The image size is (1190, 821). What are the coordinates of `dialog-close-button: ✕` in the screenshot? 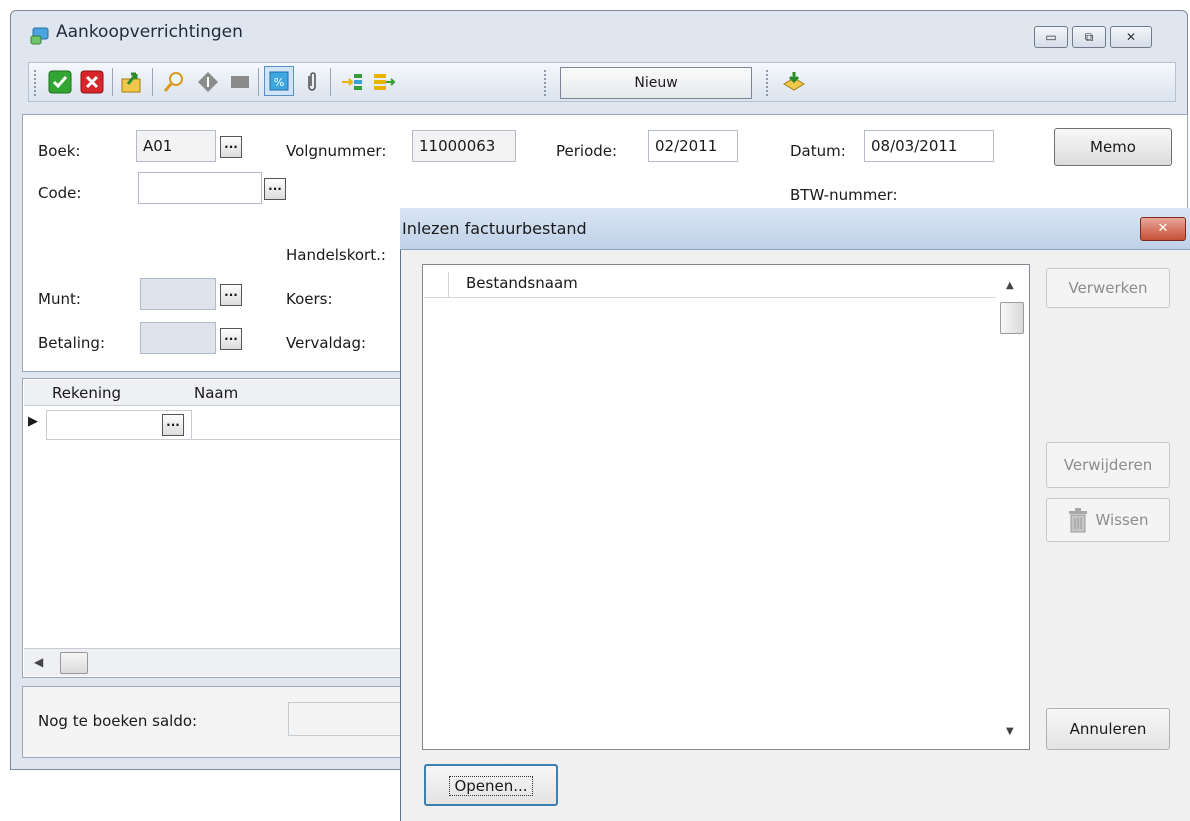 It's located at (1163, 229).